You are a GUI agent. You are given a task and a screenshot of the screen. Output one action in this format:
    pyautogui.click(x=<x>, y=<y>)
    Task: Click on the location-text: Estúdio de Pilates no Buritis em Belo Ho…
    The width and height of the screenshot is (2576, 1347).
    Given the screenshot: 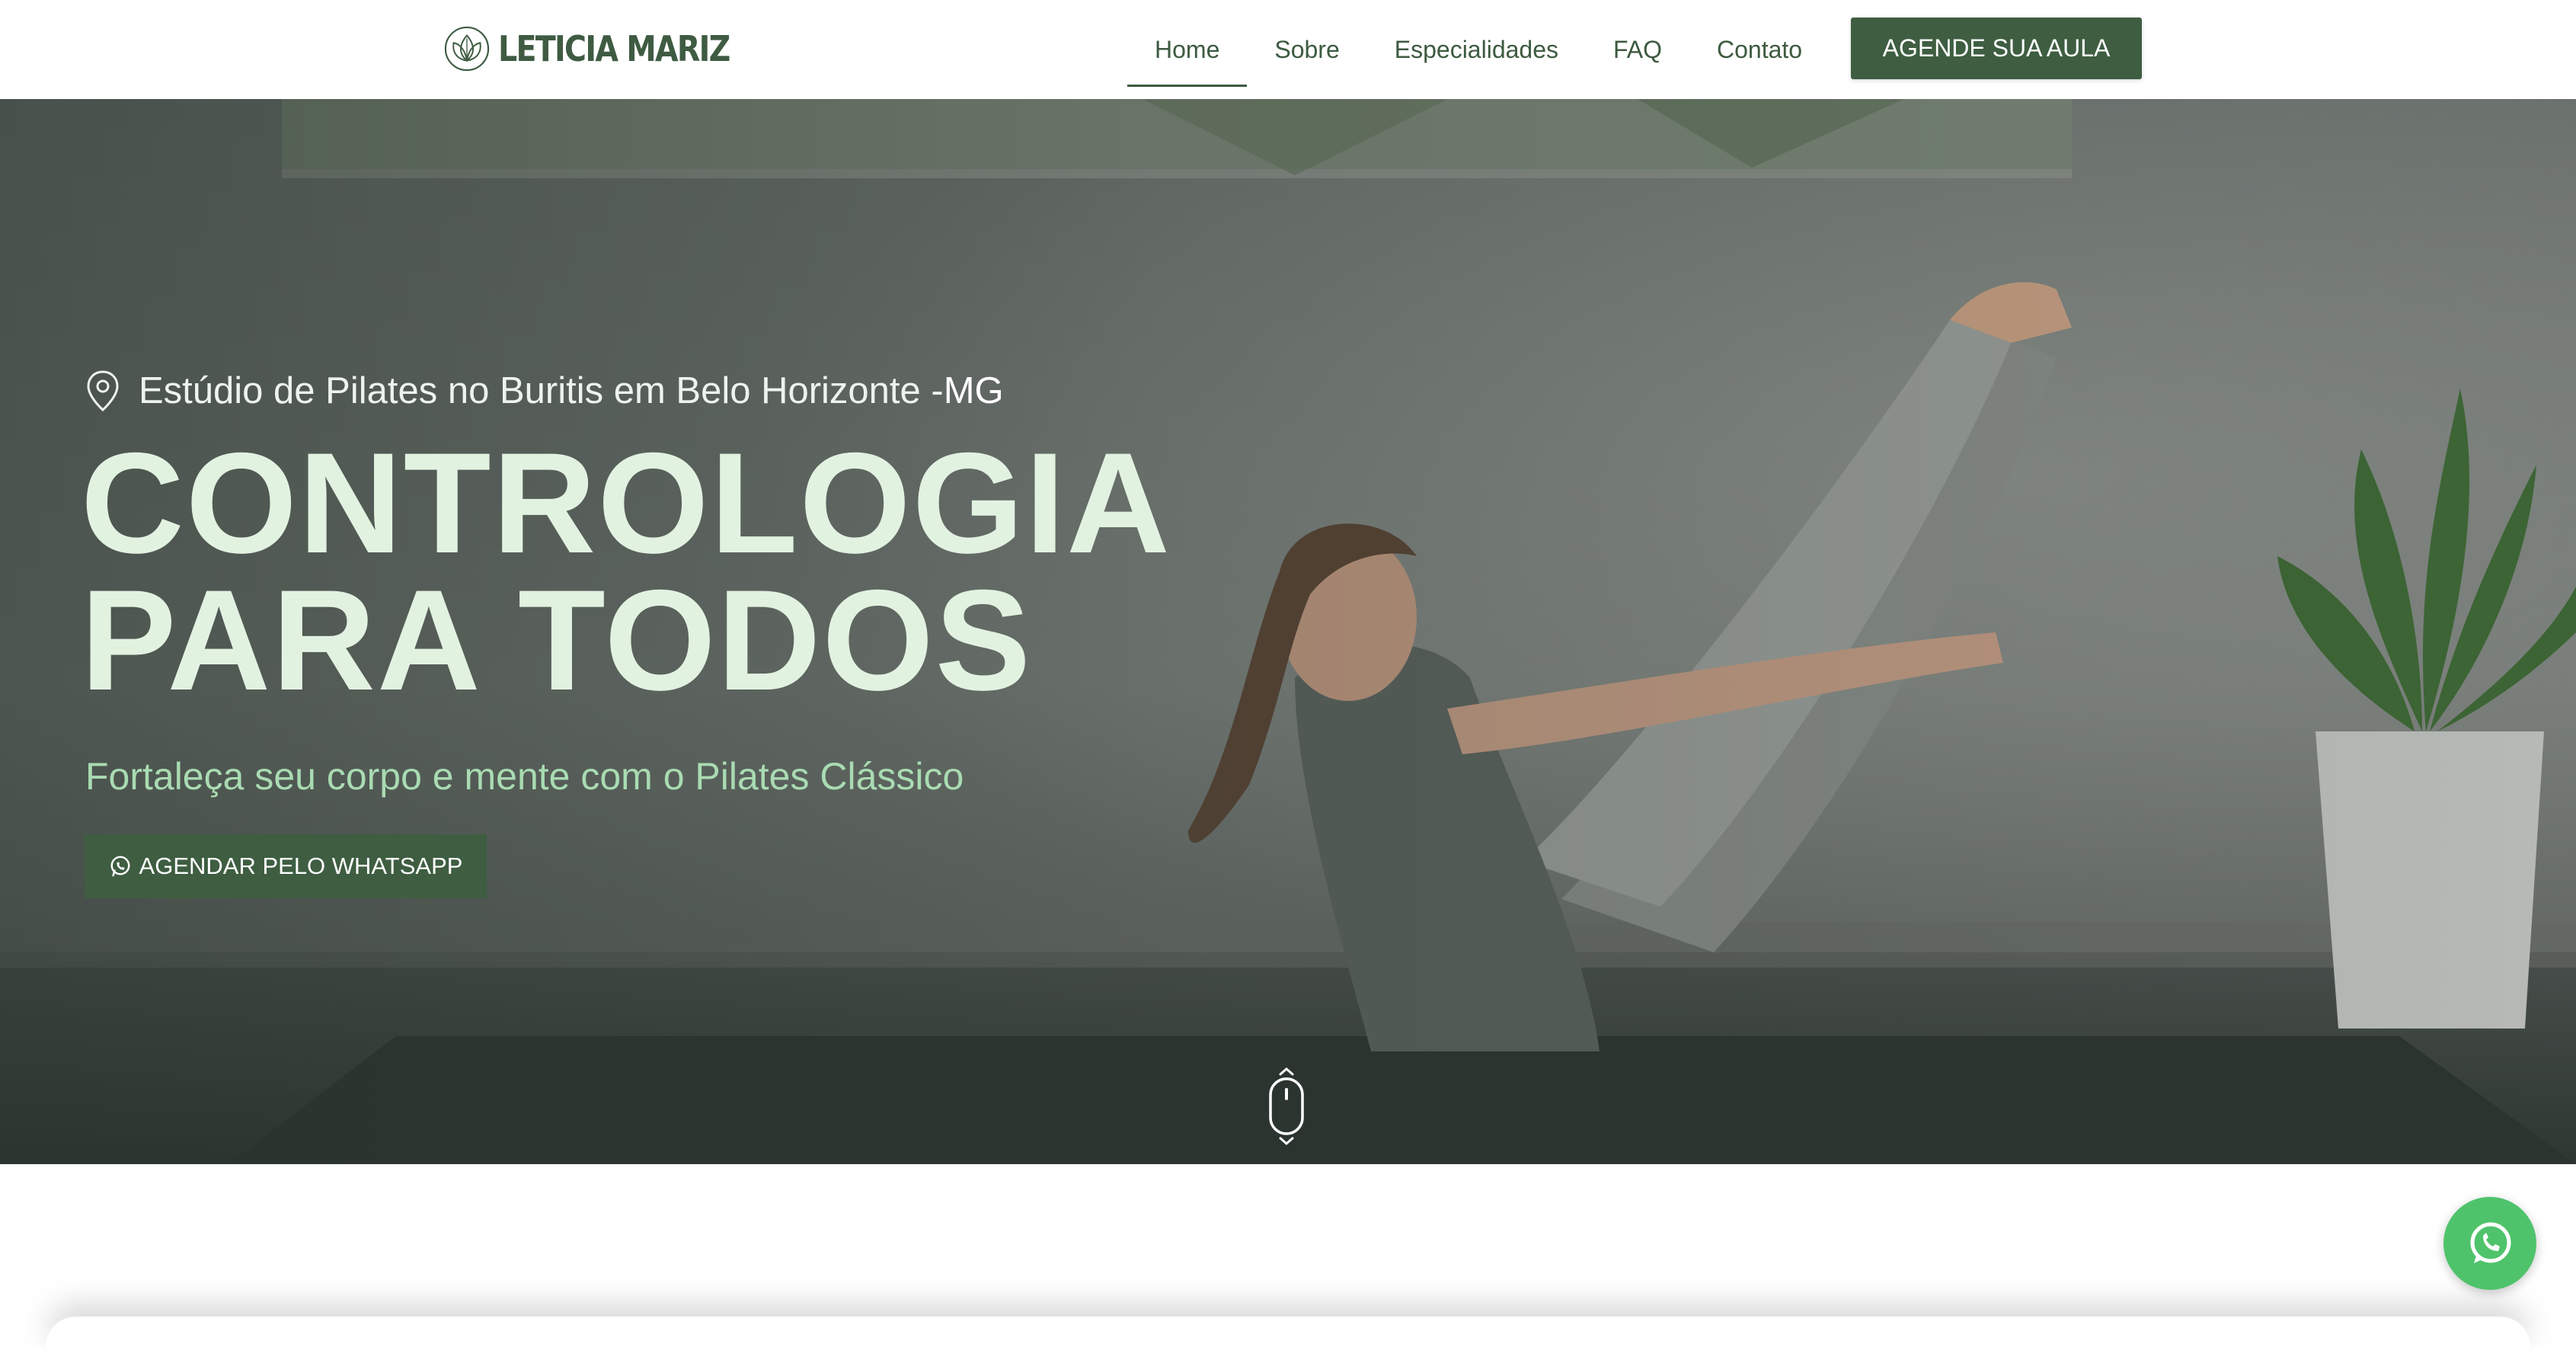 What is the action you would take?
    pyautogui.click(x=542, y=390)
    